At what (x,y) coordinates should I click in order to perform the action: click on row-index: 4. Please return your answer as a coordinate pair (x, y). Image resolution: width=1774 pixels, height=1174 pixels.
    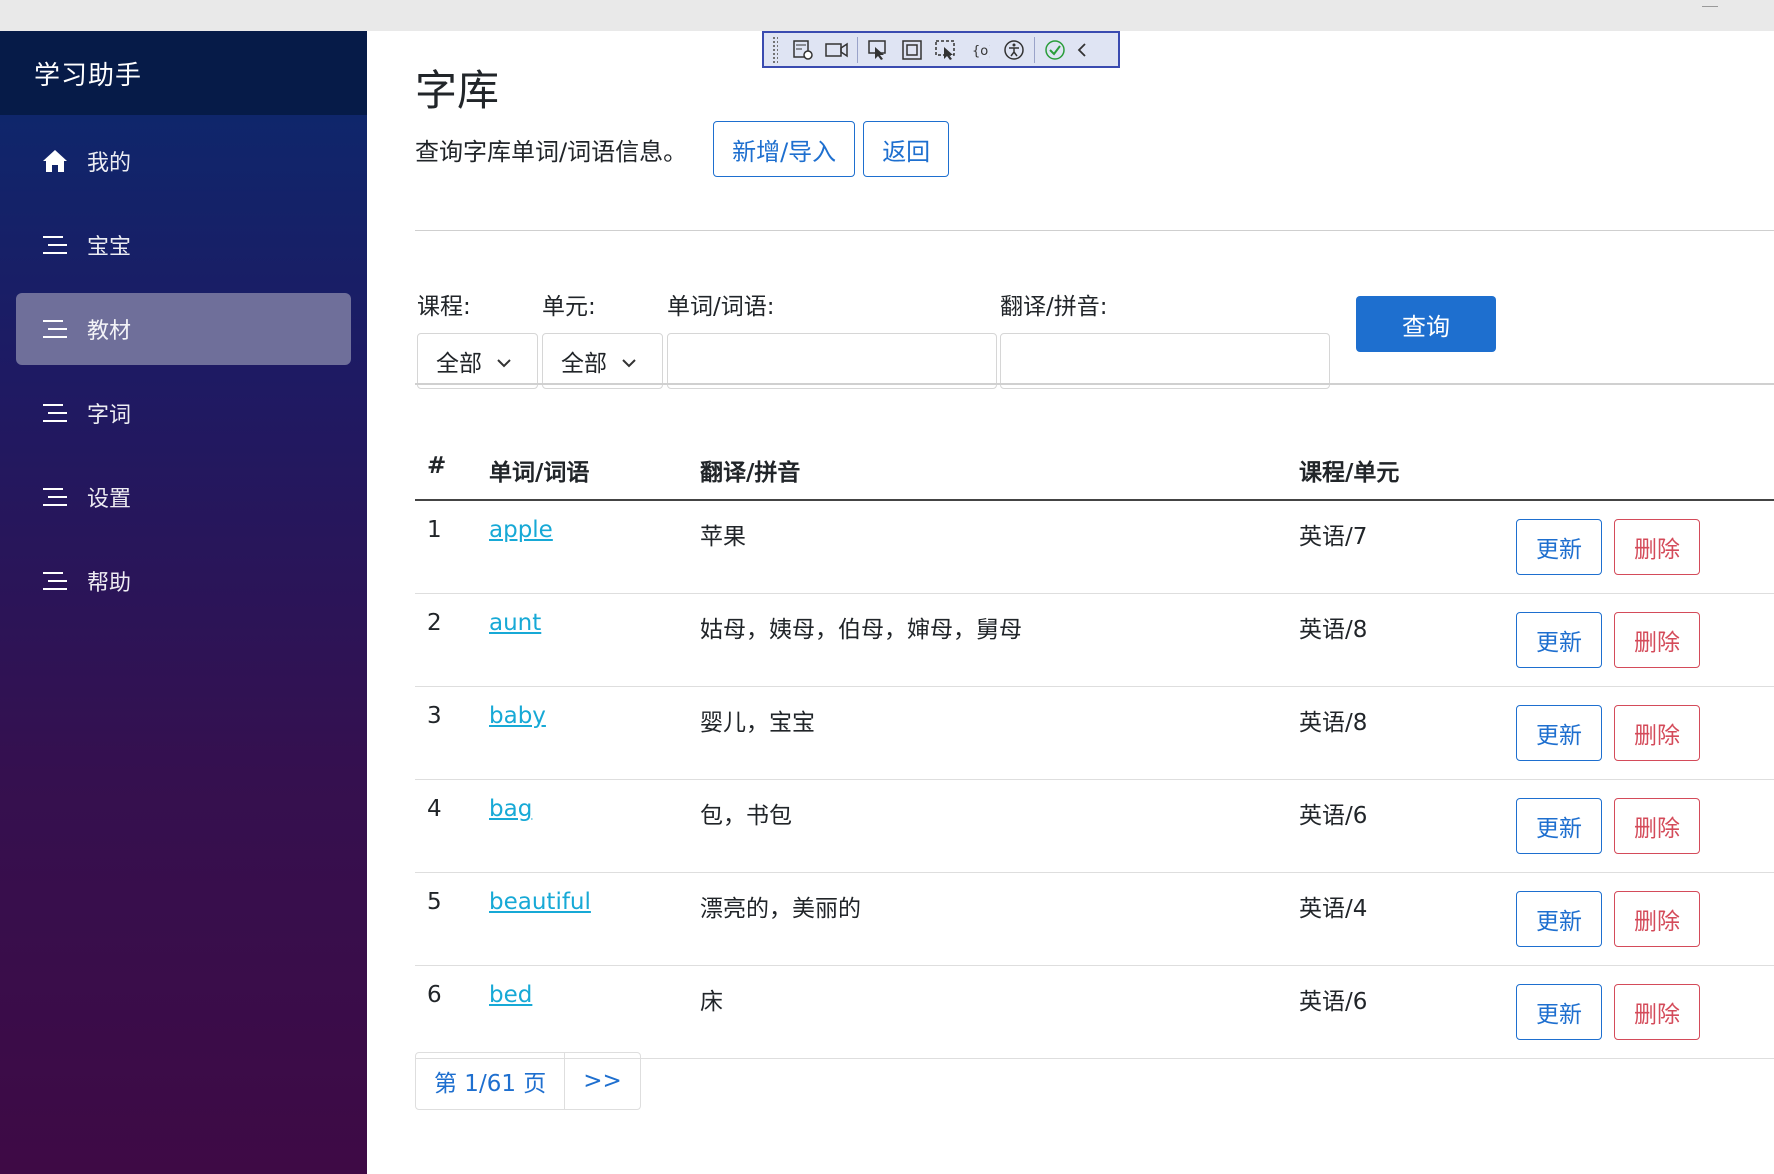
    Looking at the image, I should click on (434, 809).